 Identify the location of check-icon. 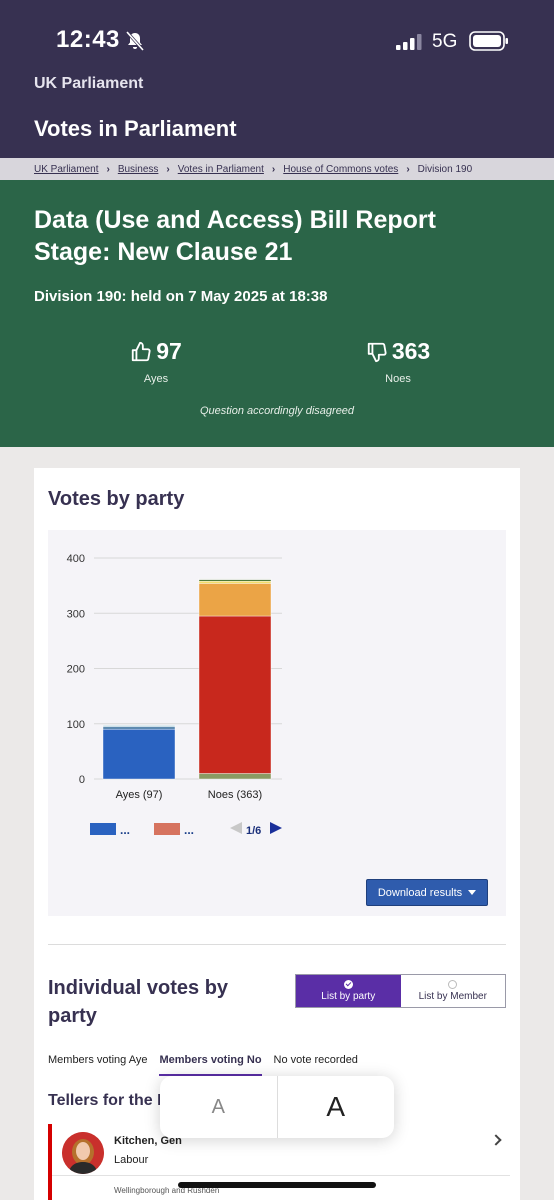
(348, 984).